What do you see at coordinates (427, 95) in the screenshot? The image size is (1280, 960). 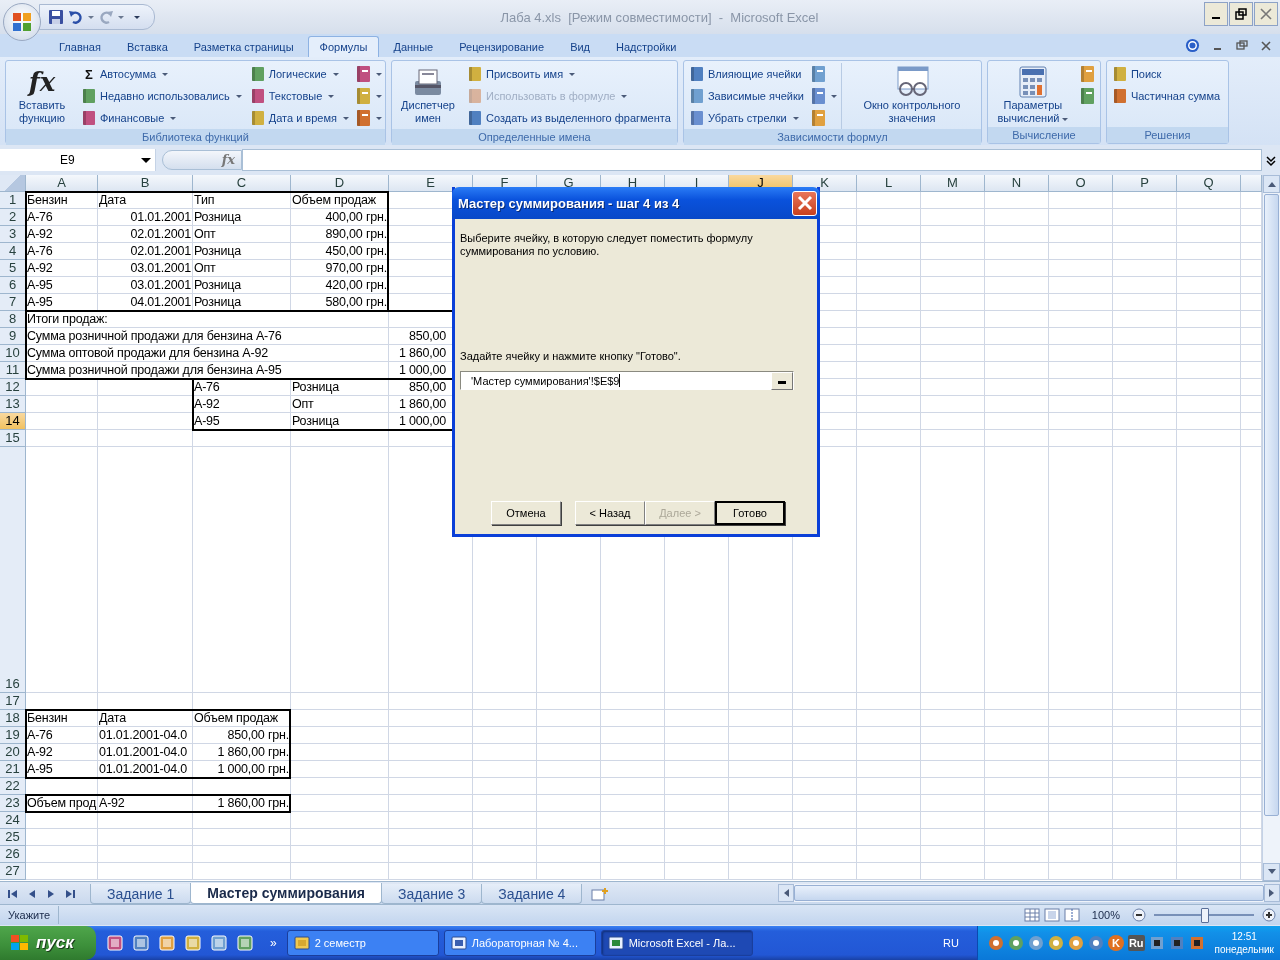 I see `ribbon-button: Диспетчер имен` at bounding box center [427, 95].